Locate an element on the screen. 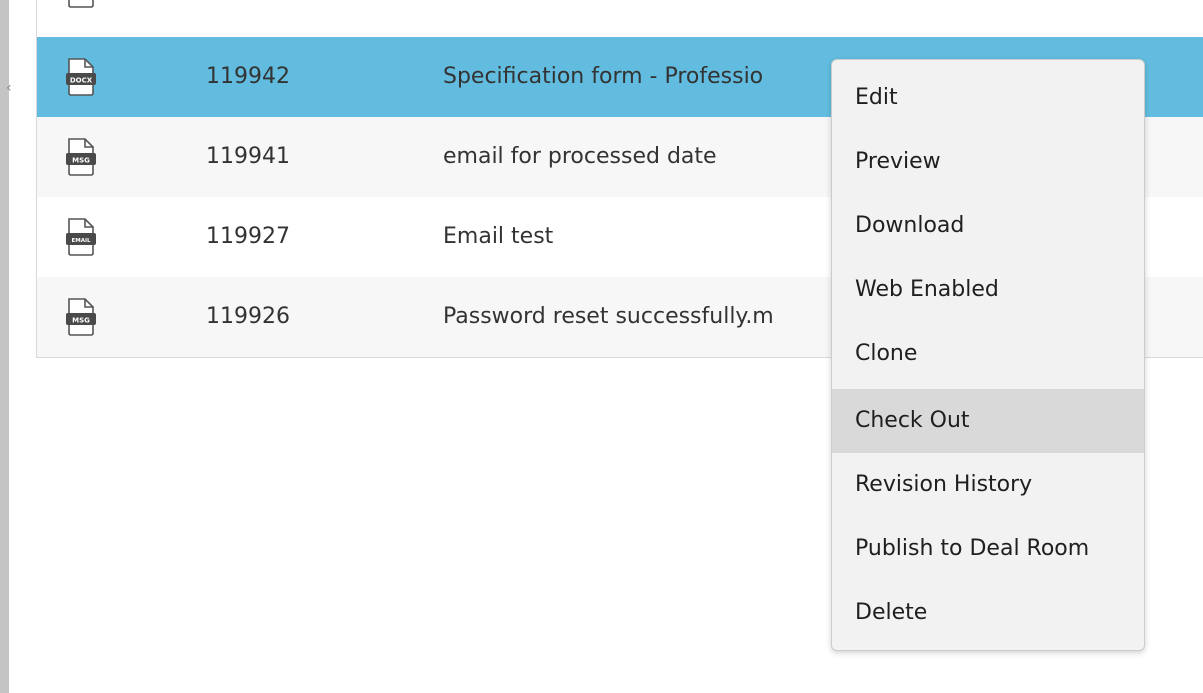 The height and width of the screenshot is (693, 1203). menu-item-download: Download is located at coordinates (988, 226).